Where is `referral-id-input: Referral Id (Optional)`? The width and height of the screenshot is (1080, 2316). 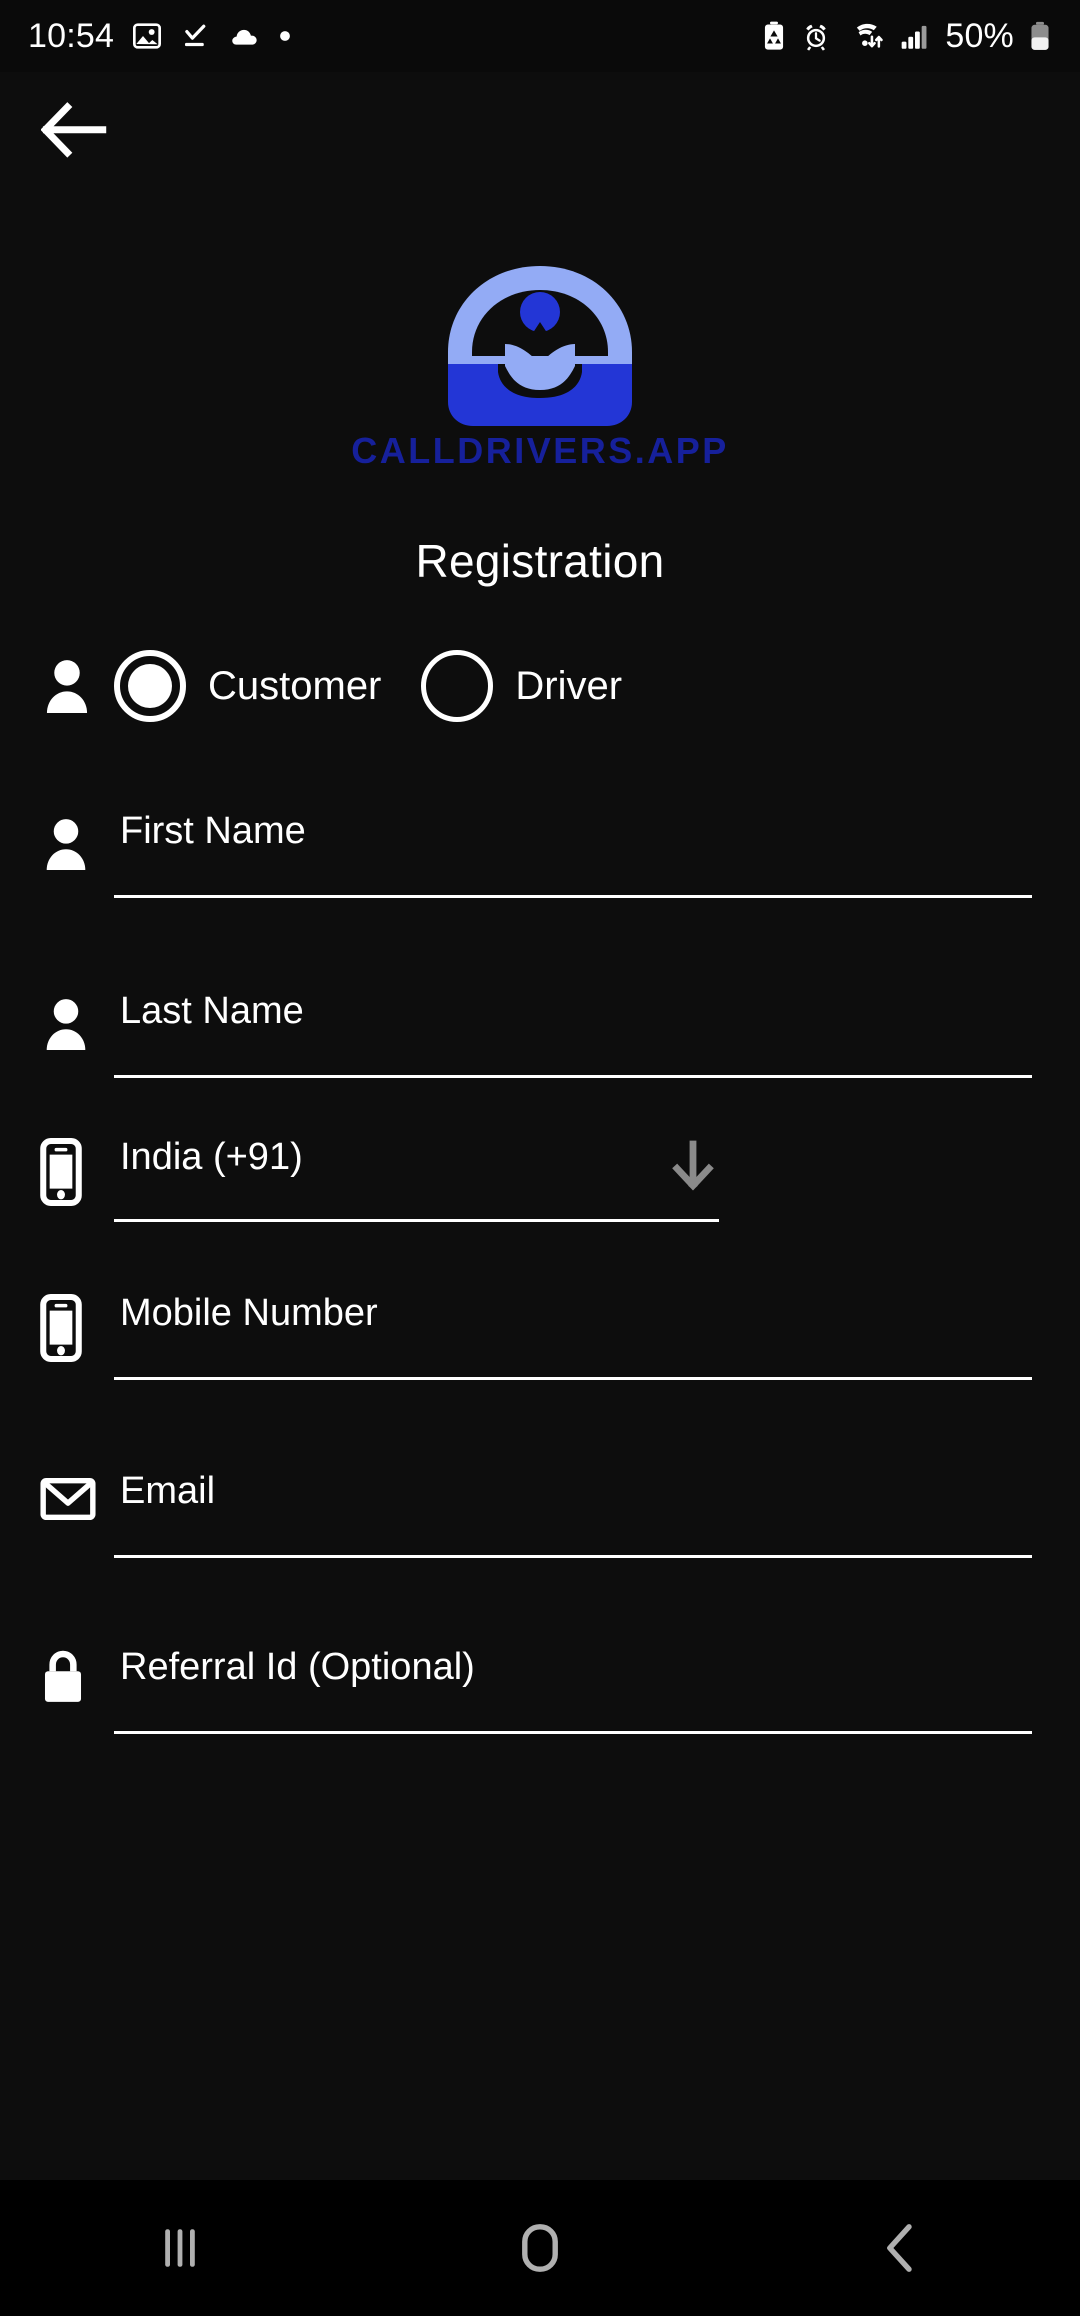
referral-id-input: Referral Id (Optional) is located at coordinates (573, 1667).